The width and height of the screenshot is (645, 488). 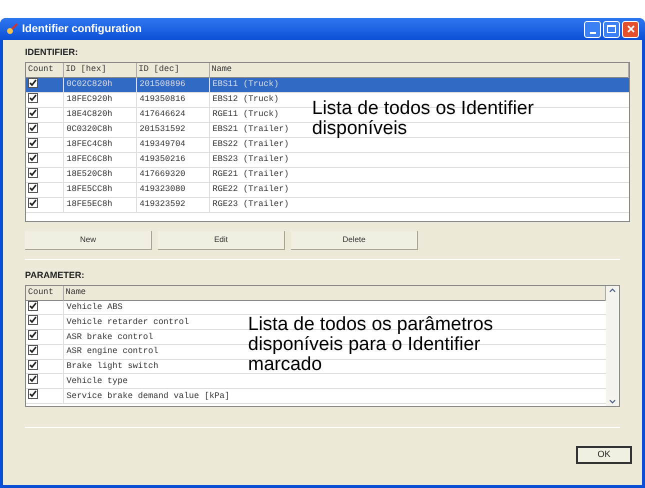 What do you see at coordinates (148, 395) in the screenshot?
I see `table-cell: Service brake demand value [kPa]` at bounding box center [148, 395].